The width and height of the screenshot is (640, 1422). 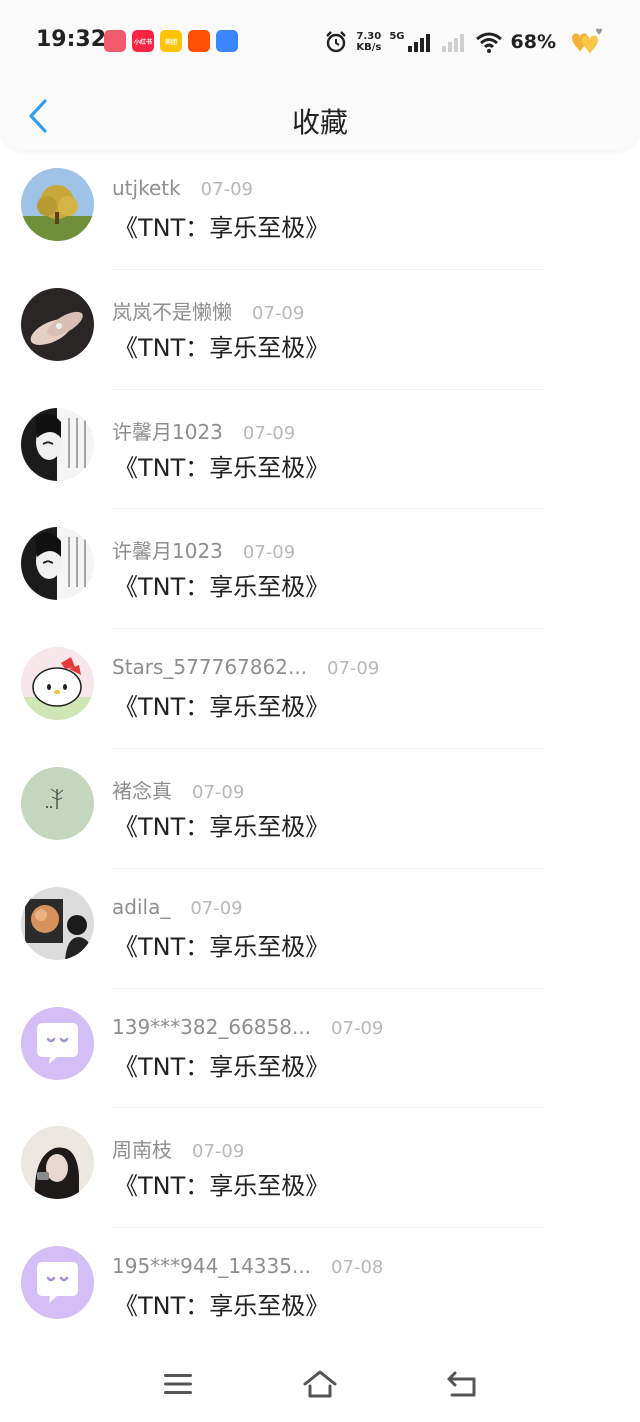 I want to click on douyin-icon, so click(x=115, y=41).